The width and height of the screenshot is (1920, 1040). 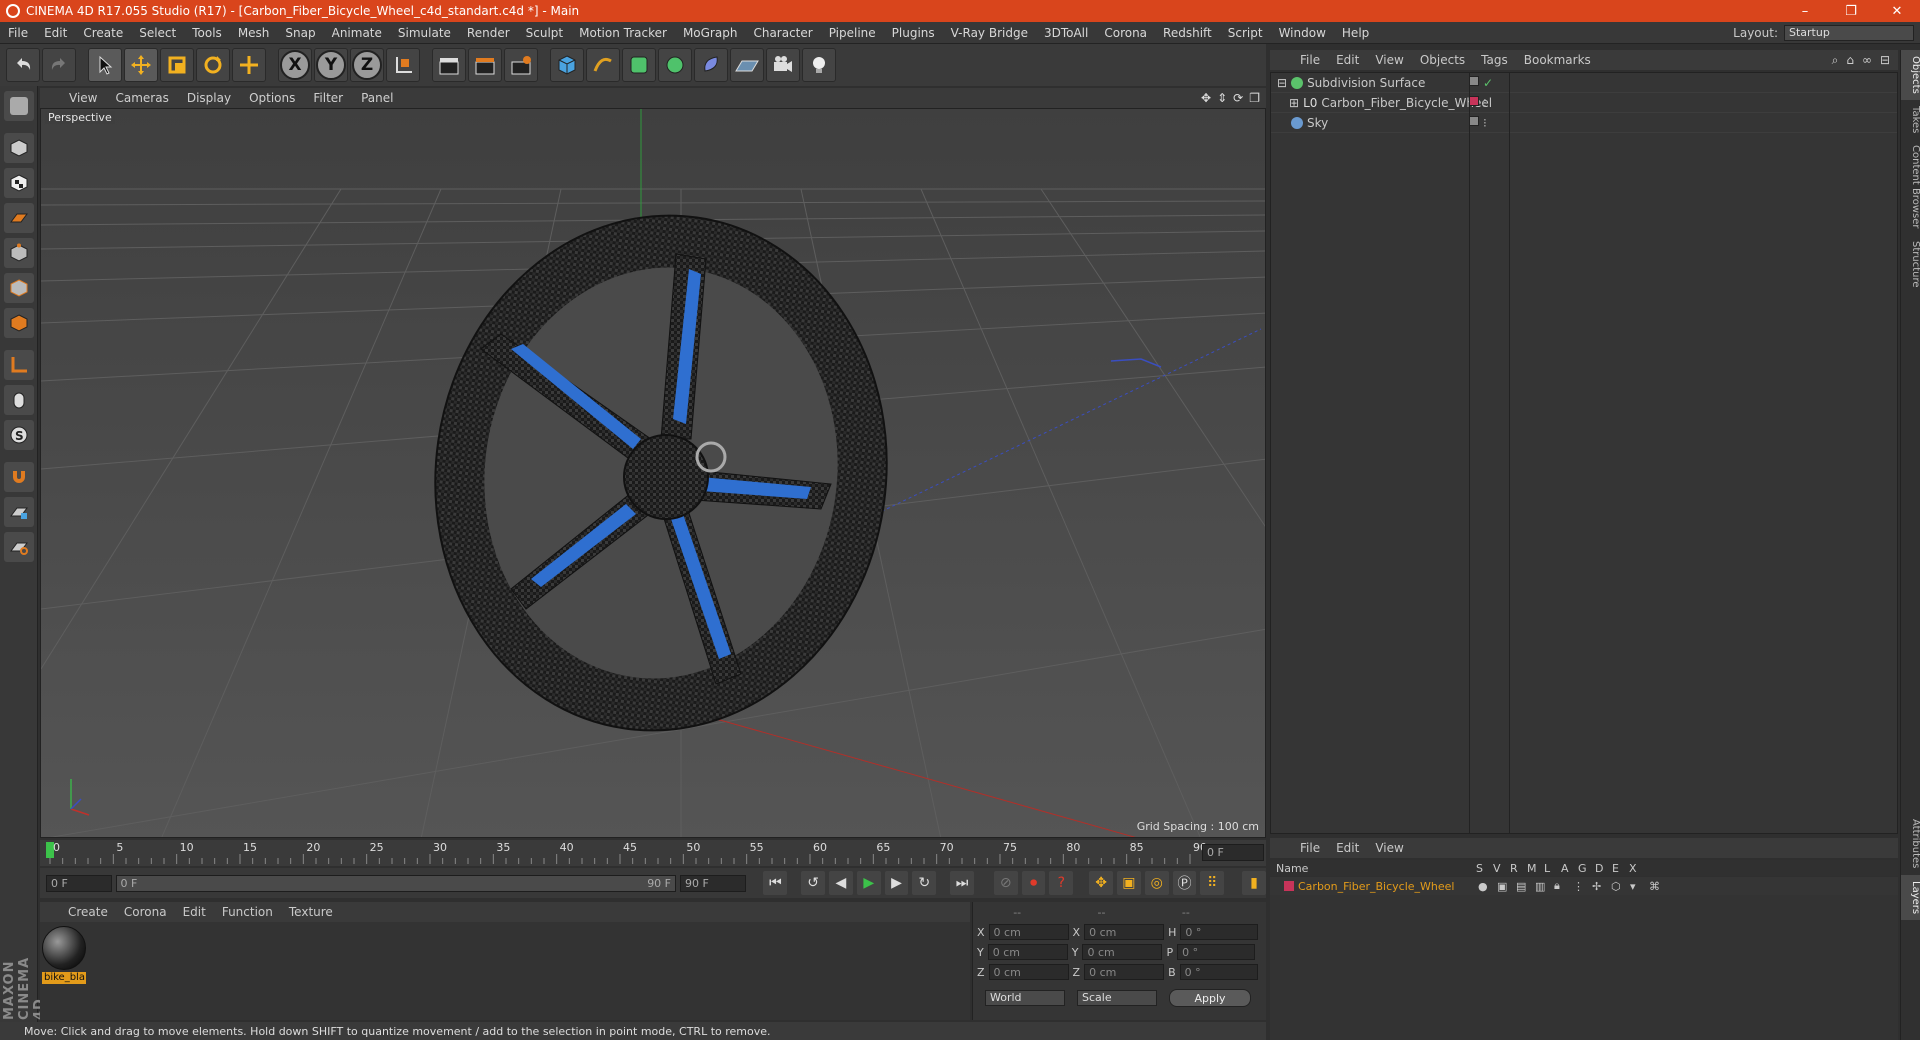 What do you see at coordinates (603, 65) in the screenshot?
I see `spline-pen-button` at bounding box center [603, 65].